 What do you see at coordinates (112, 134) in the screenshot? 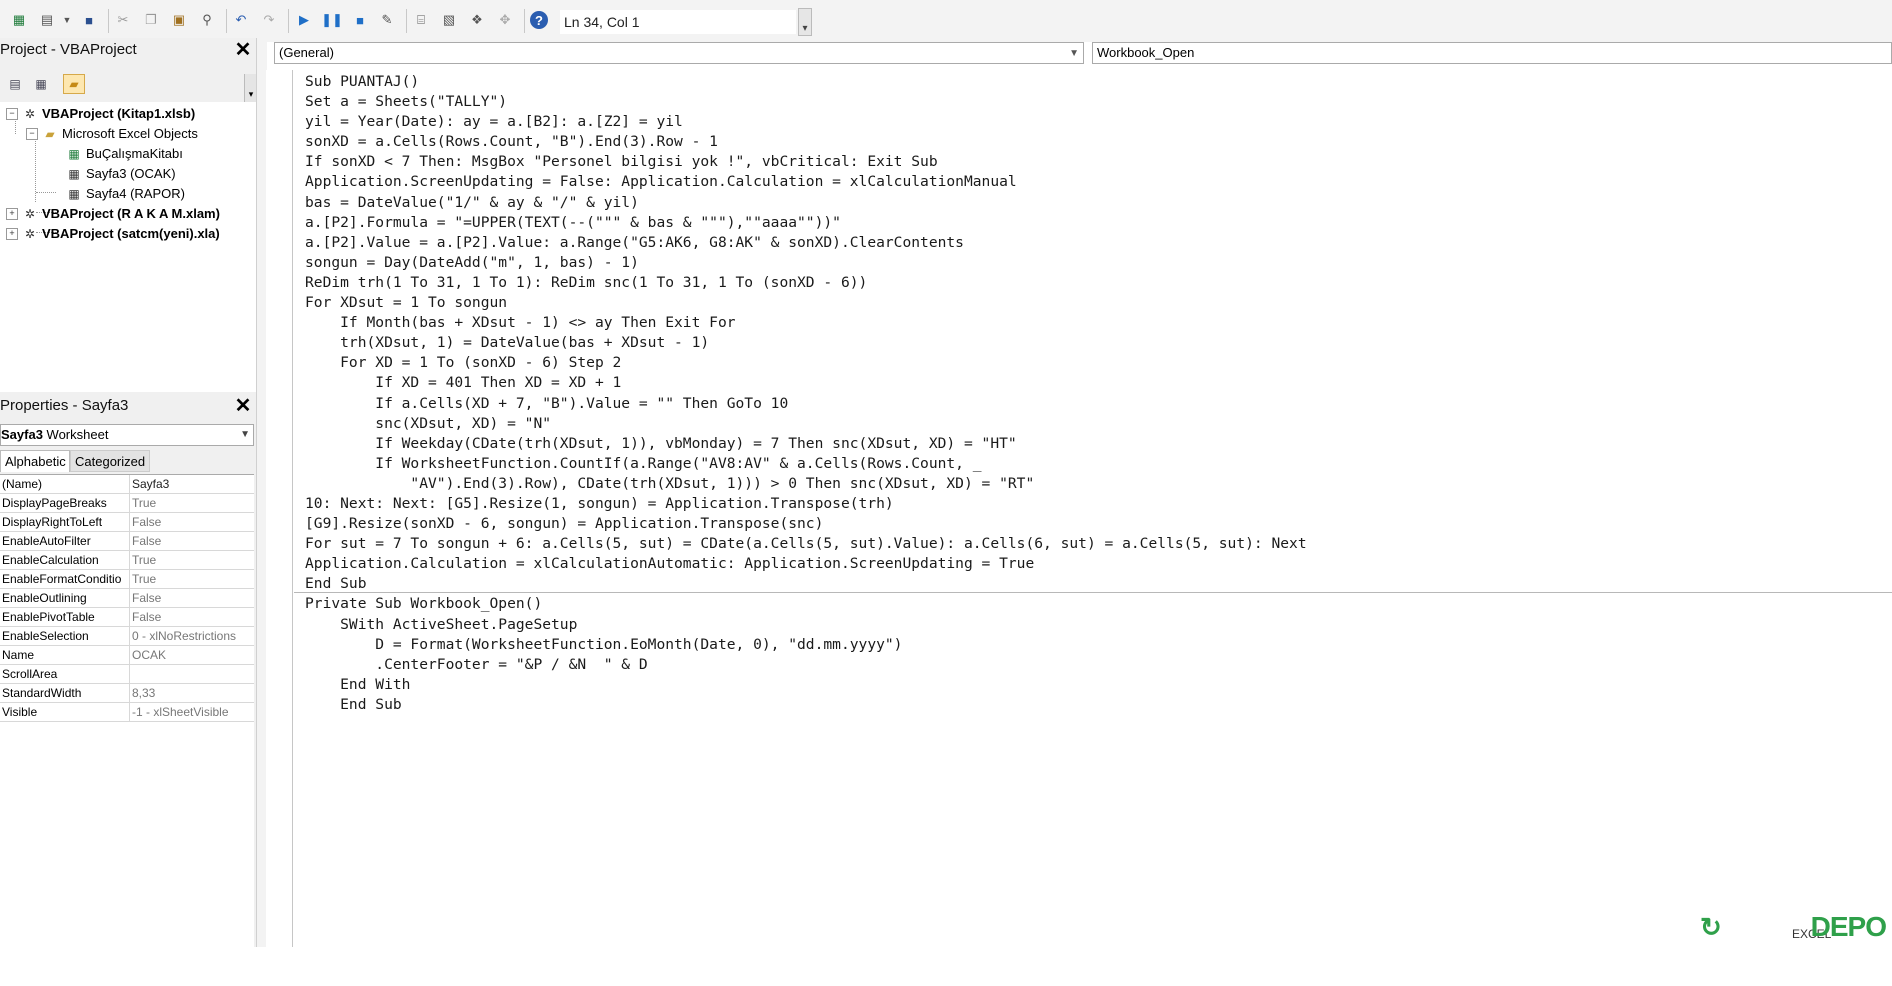
I see `tree-item-excel-objects: − ▰ Microsoft Excel Objects` at bounding box center [112, 134].